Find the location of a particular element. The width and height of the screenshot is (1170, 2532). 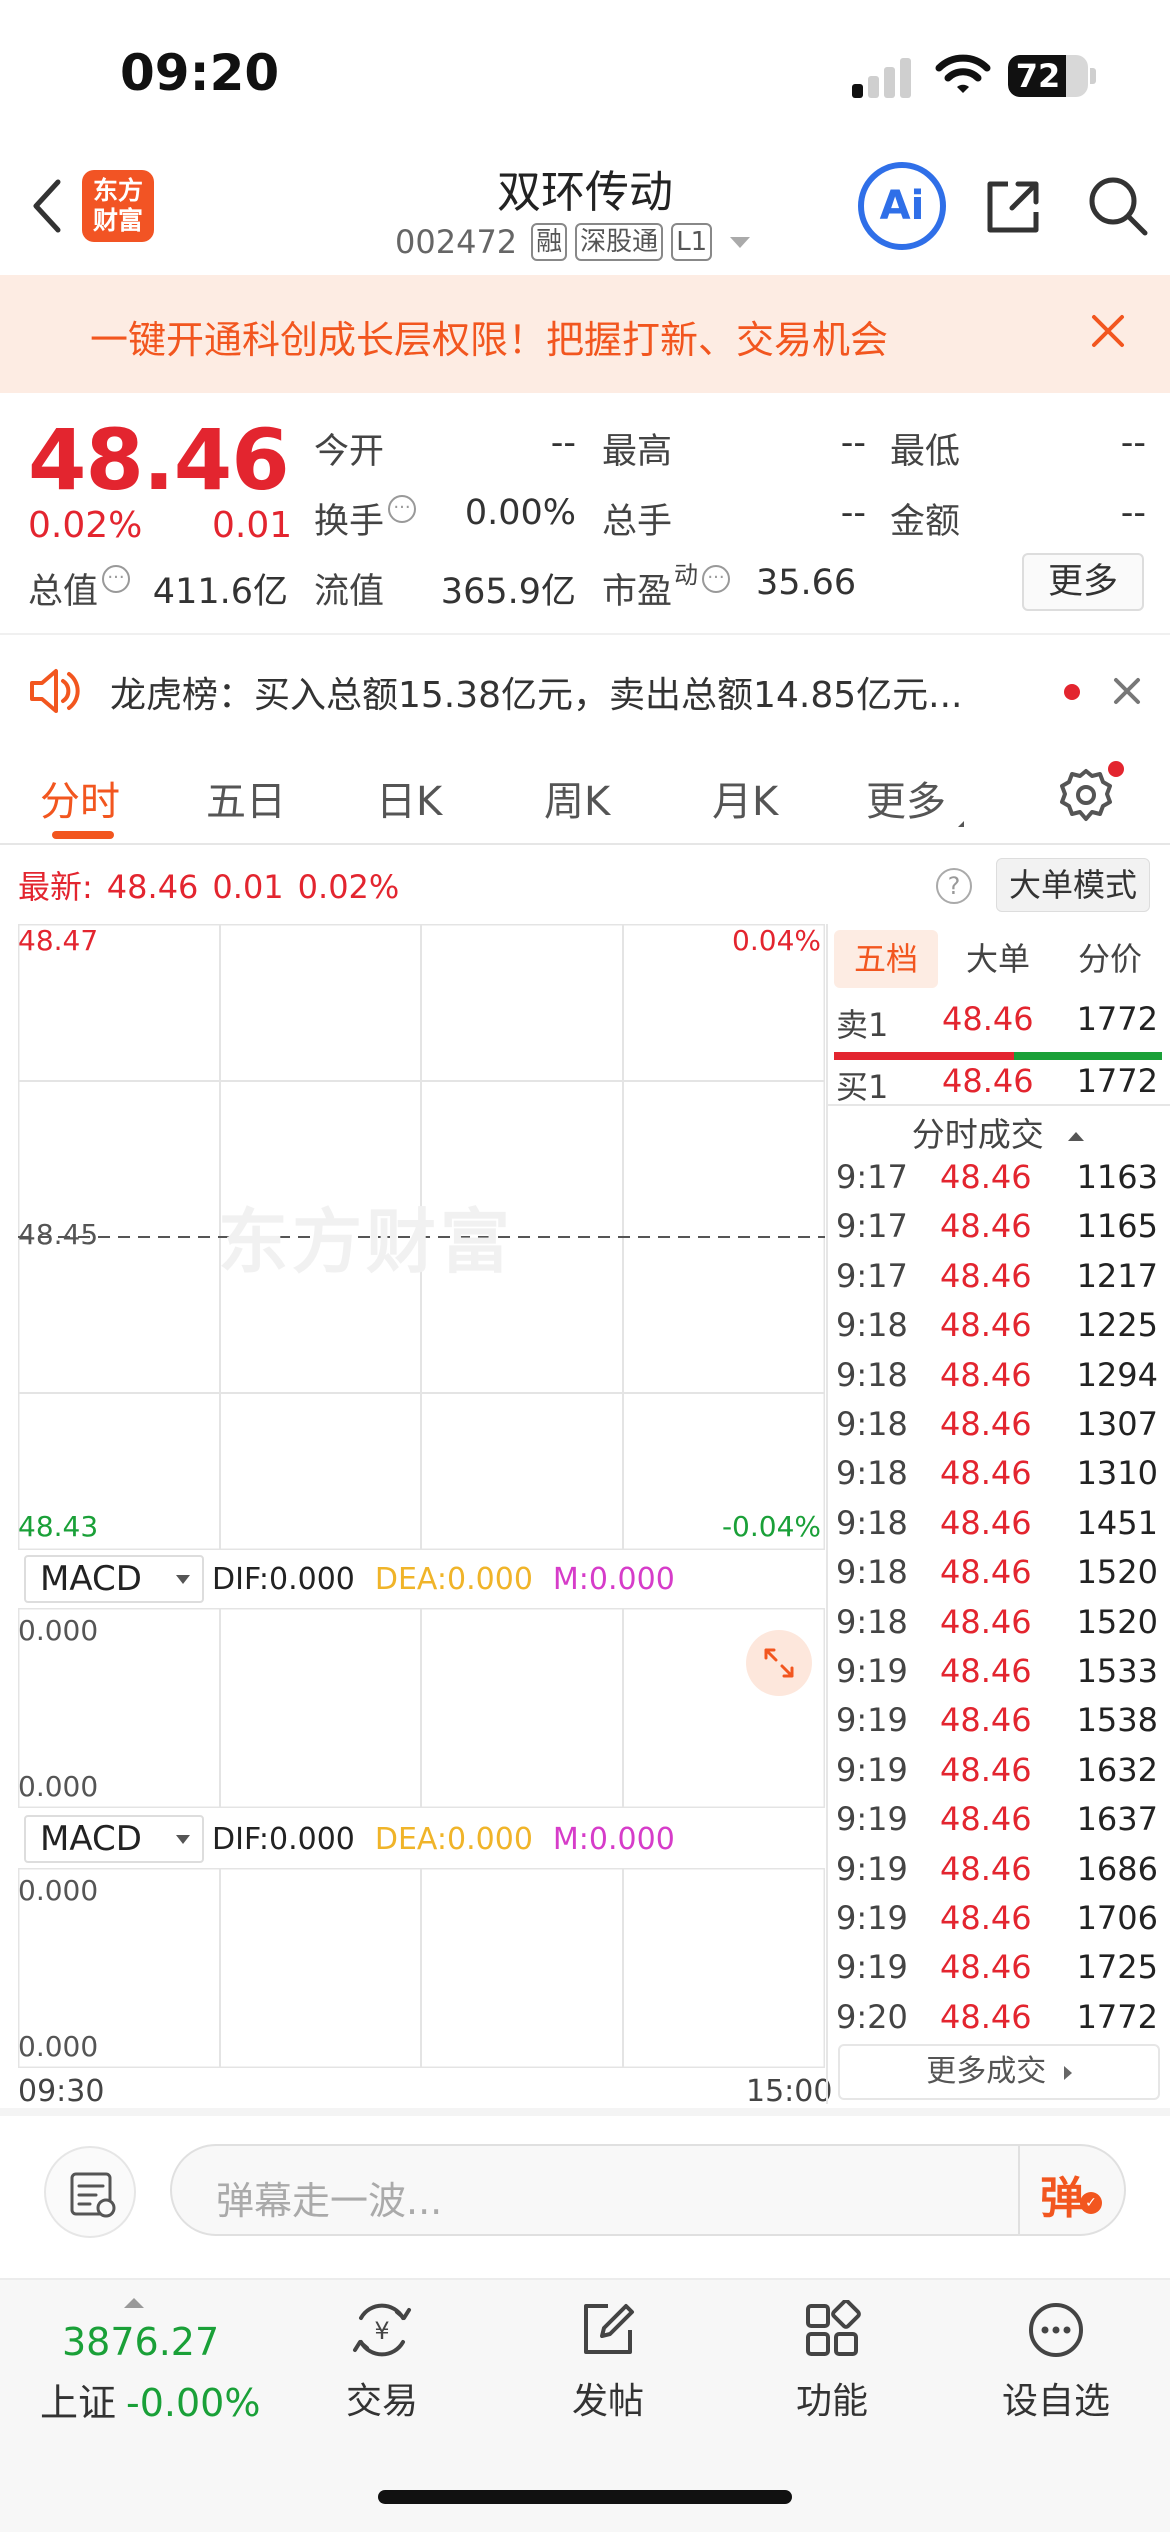

latest-quote-line: 最新: 48.46 0.01 0.02% is located at coordinates (215, 885).